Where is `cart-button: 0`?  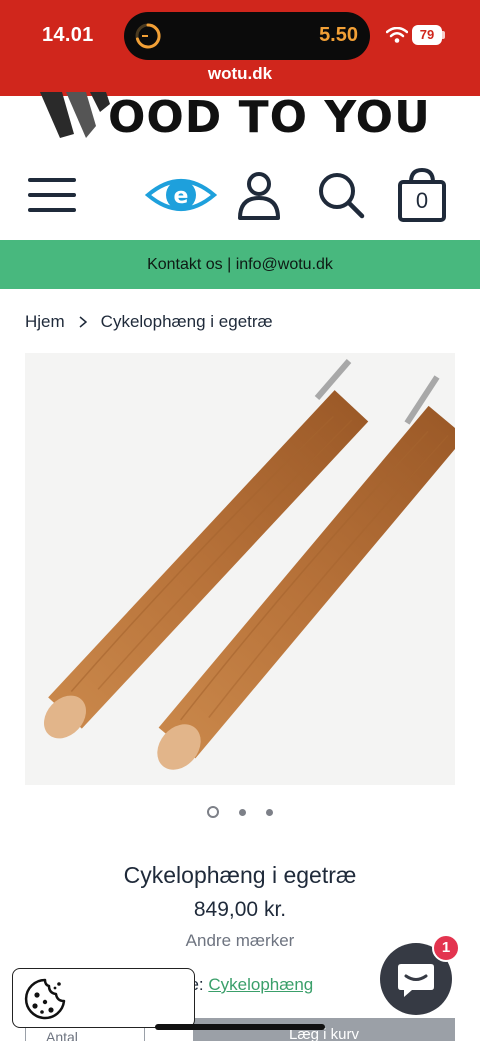
cart-button: 0 is located at coordinates (422, 195).